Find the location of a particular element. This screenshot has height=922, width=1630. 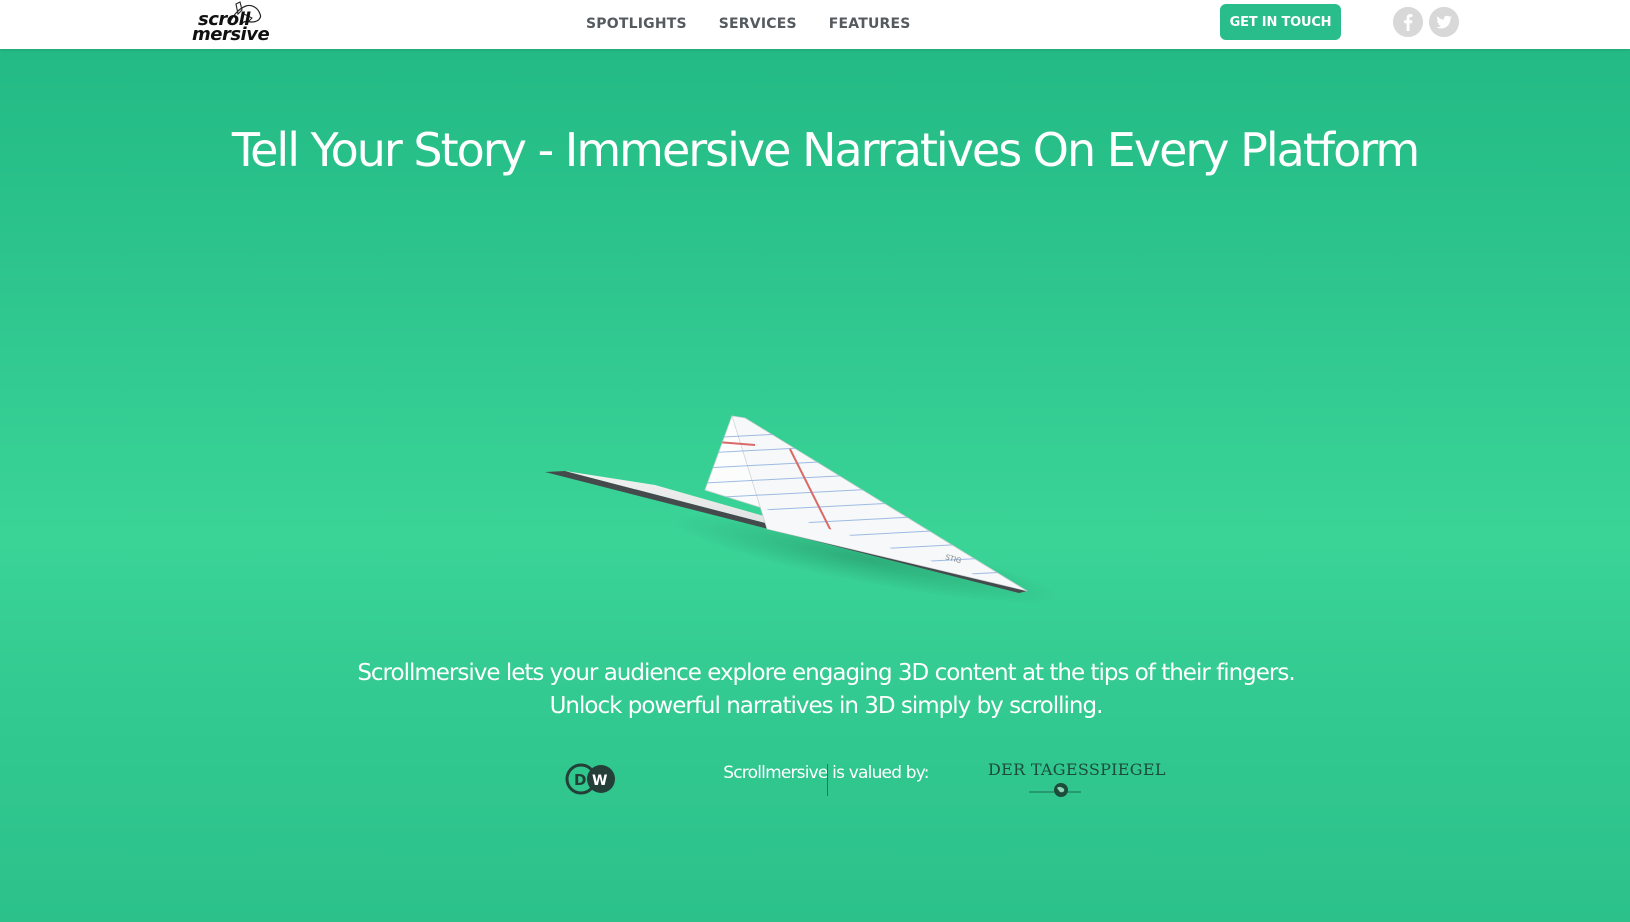

main-nav: SPOTLIGHTS SERVICES FEATURES is located at coordinates (748, 24).